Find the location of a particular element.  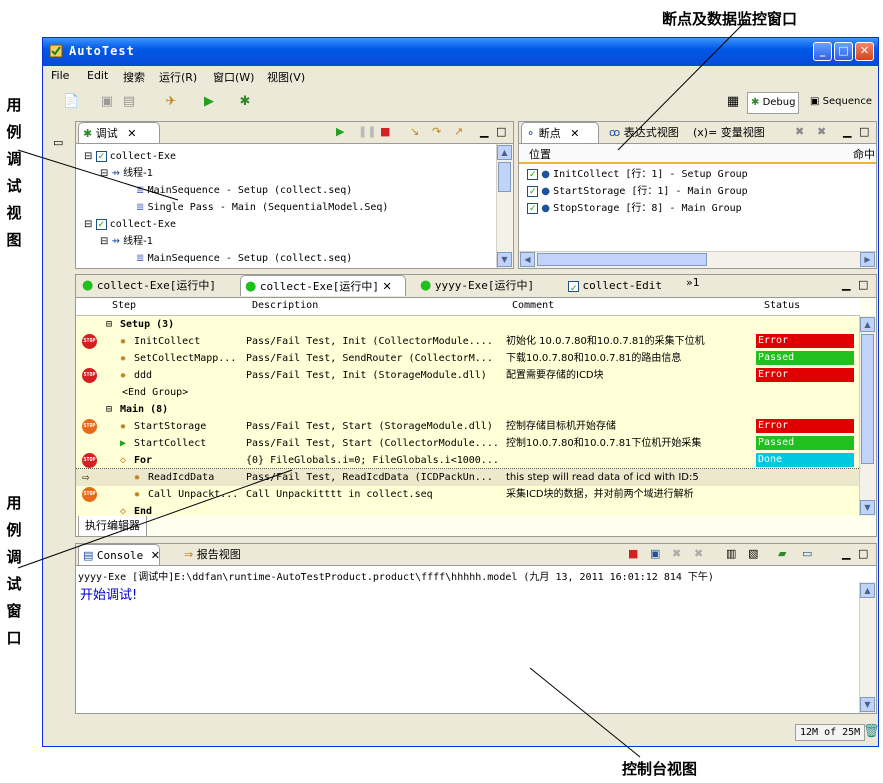

scroll-right-button: ▶ is located at coordinates (867, 259).